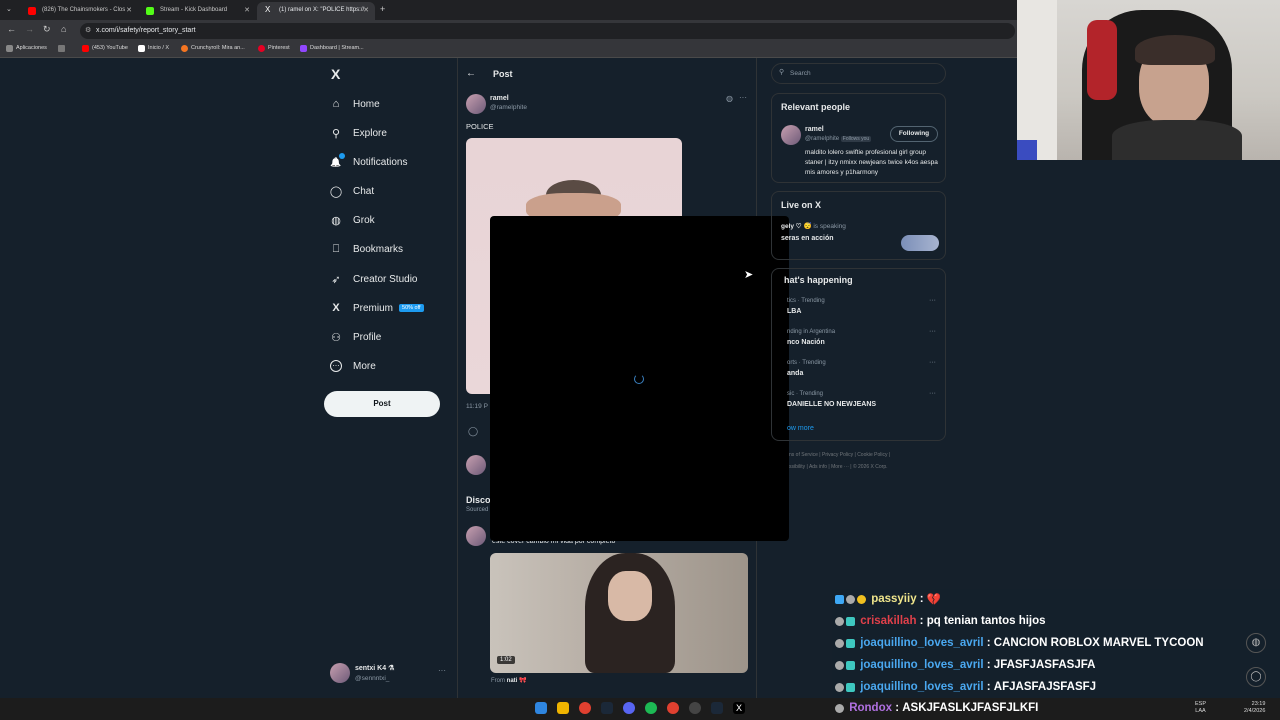 The height and width of the screenshot is (720, 1280). Describe the element at coordinates (63, 29) in the screenshot. I see `home-icon: ⌂` at that location.